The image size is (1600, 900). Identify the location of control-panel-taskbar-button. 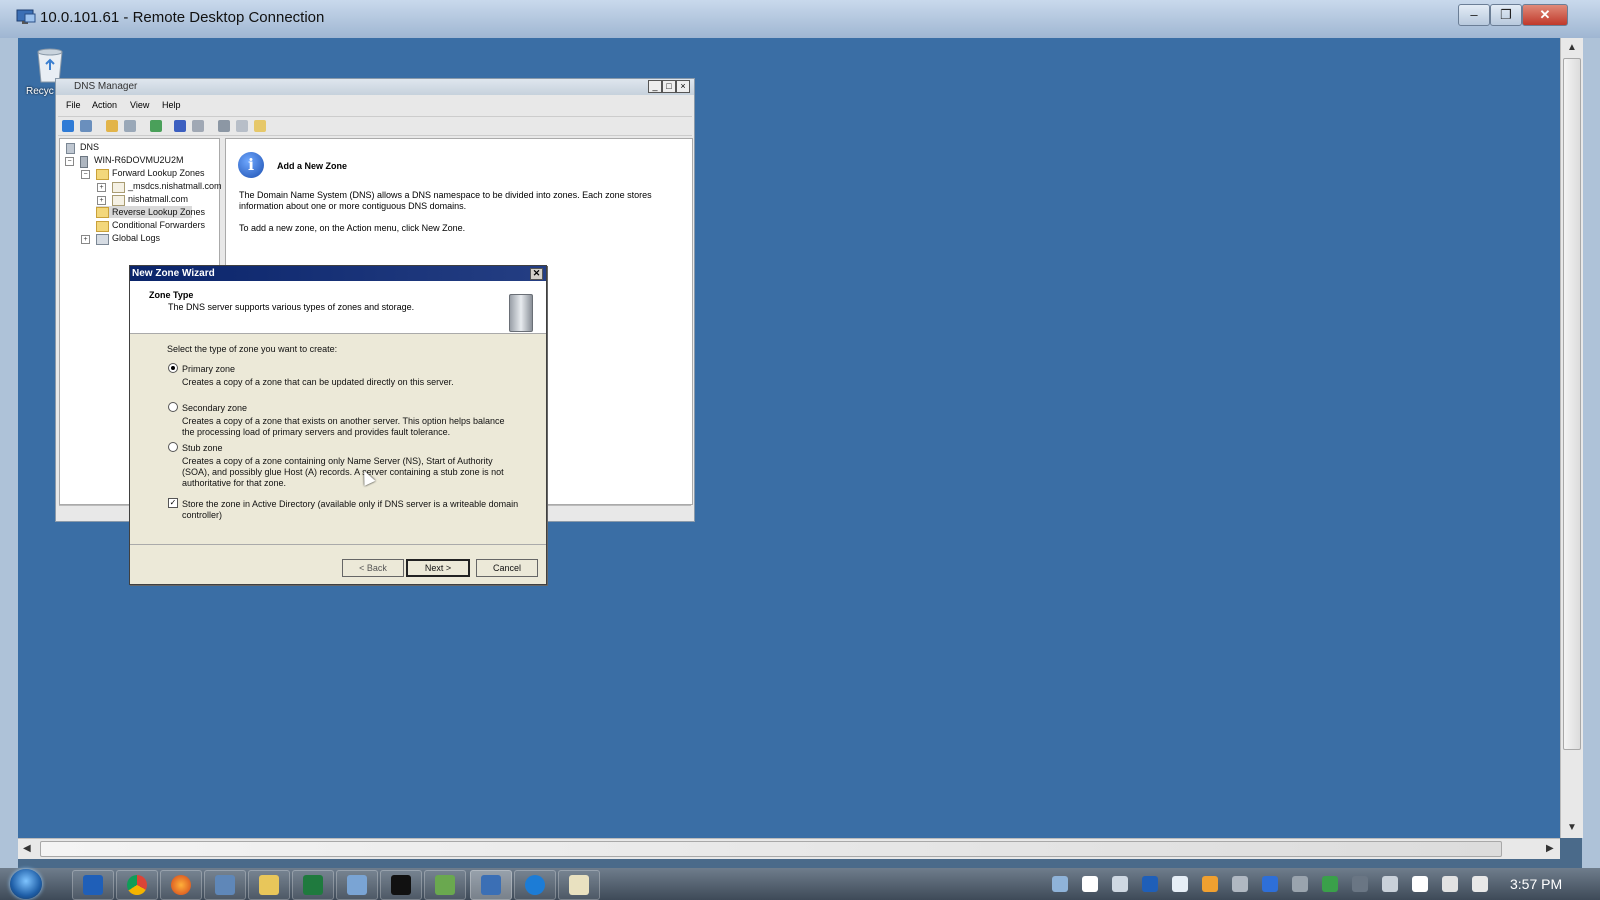
(357, 885).